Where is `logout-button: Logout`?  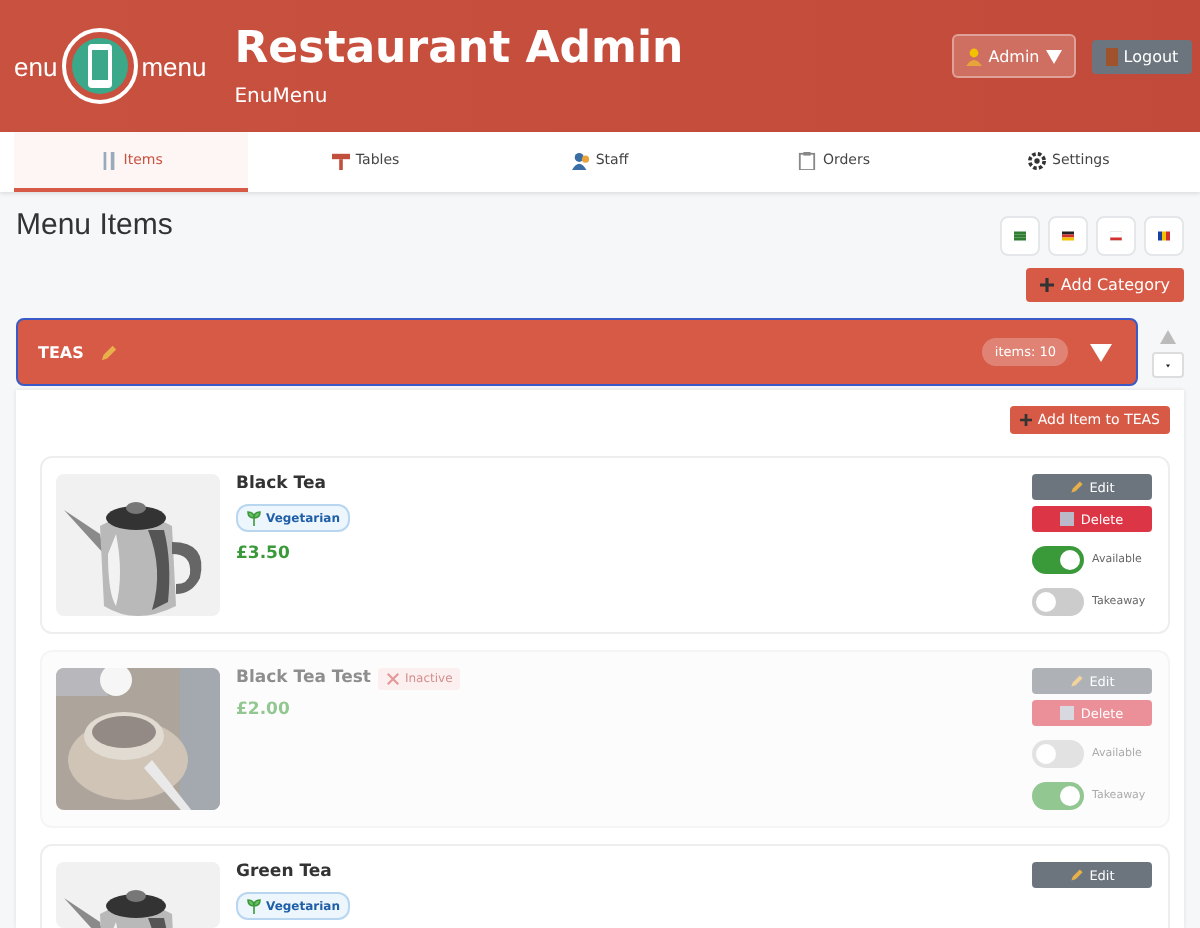 logout-button: Logout is located at coordinates (1142, 56).